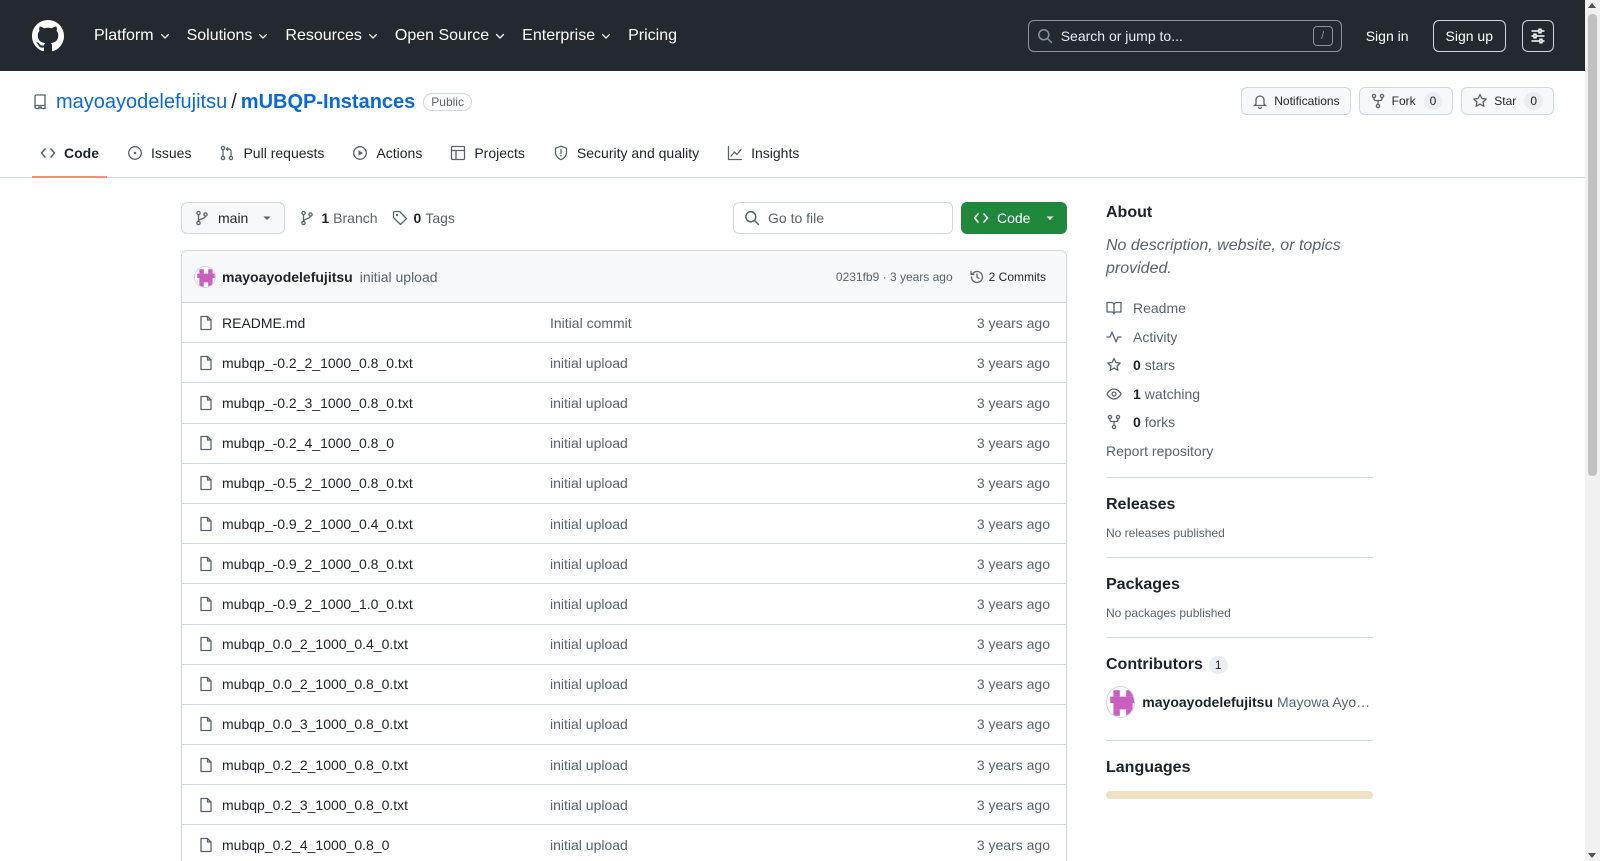 The width and height of the screenshot is (1600, 861). Describe the element at coordinates (331, 36) in the screenshot. I see `nav-resources: Resources` at that location.